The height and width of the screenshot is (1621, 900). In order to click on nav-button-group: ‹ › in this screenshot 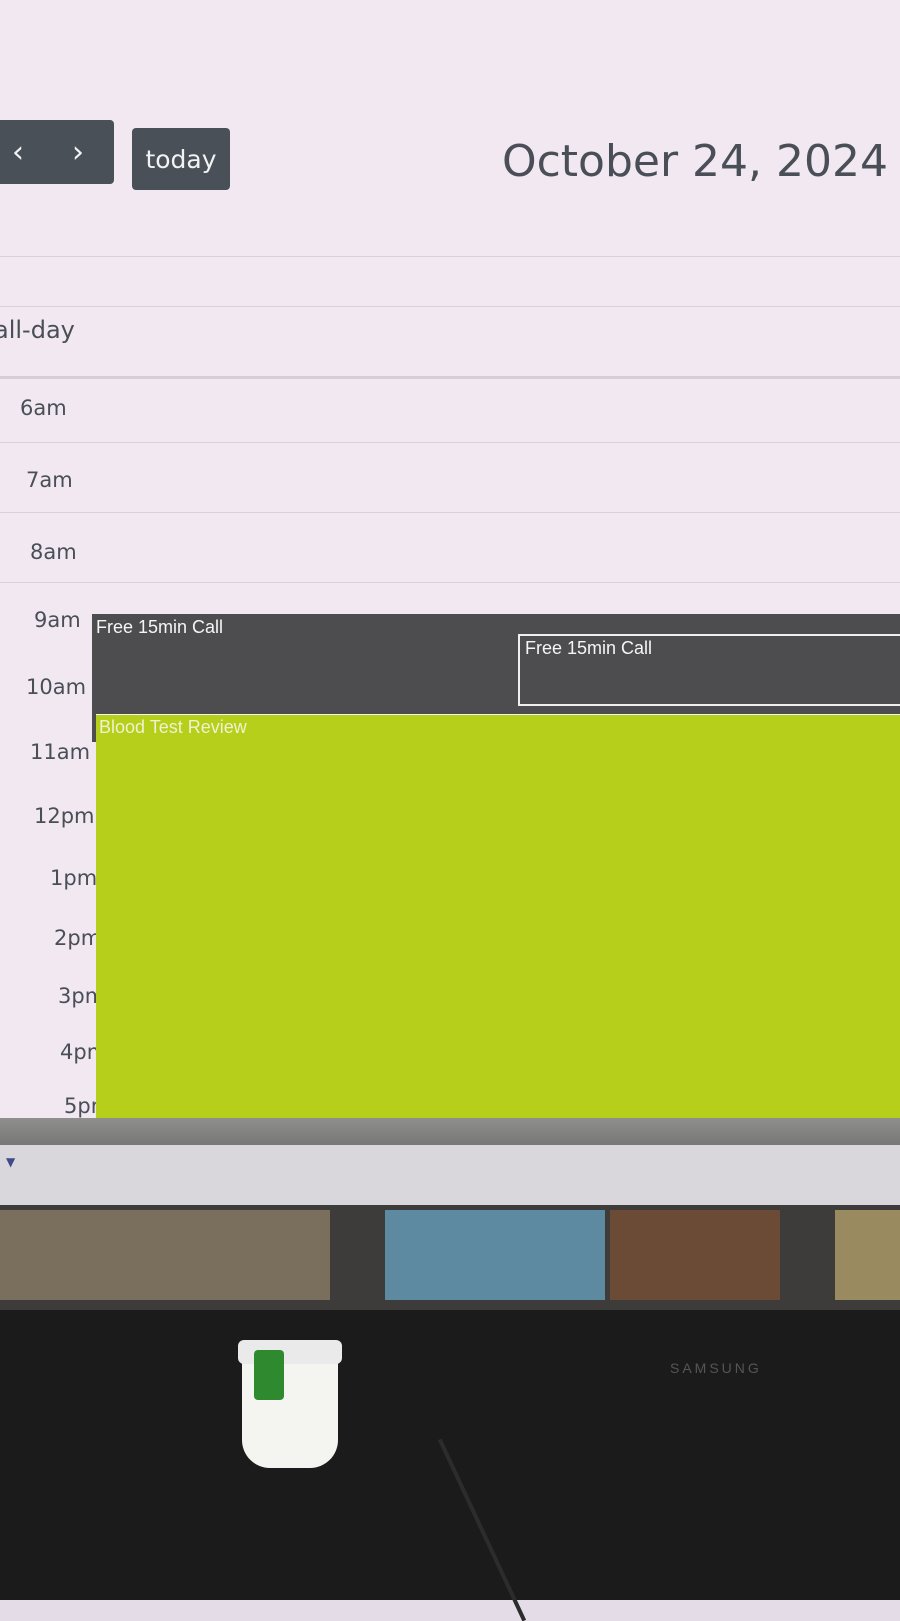, I will do `click(57, 152)`.